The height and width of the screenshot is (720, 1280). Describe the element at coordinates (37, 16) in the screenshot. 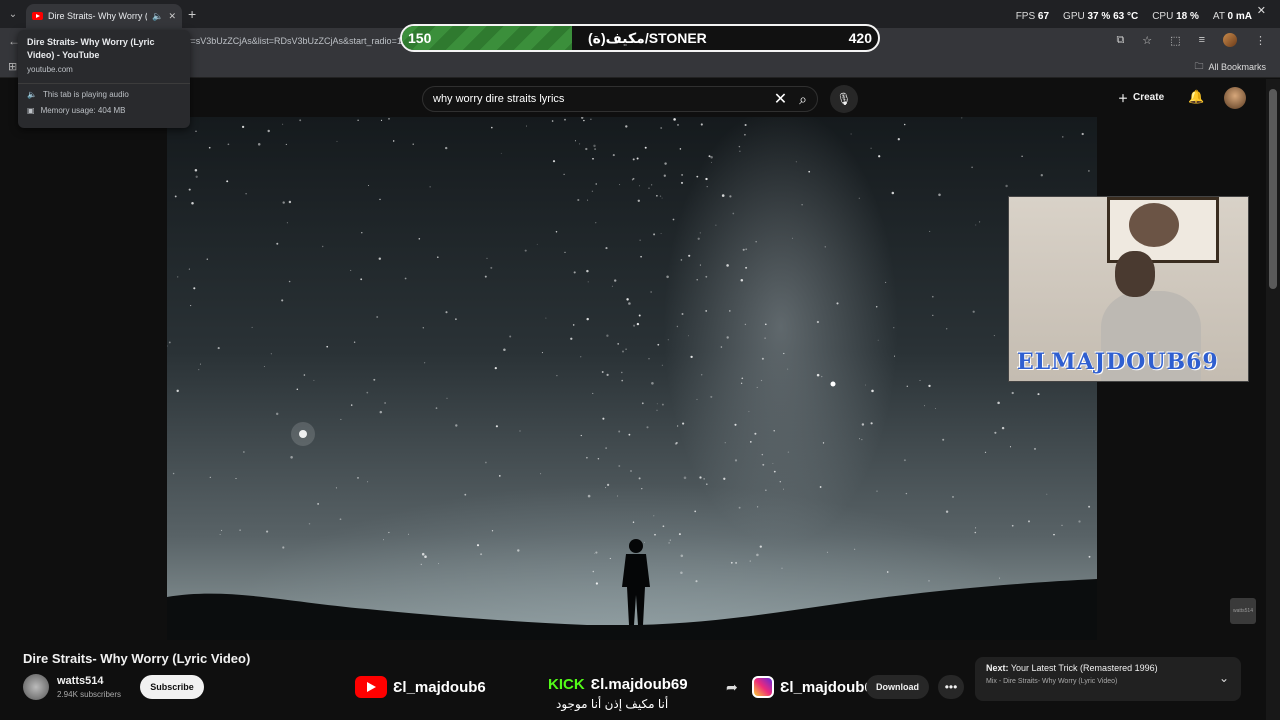

I see `youtube-favicon-icon` at that location.